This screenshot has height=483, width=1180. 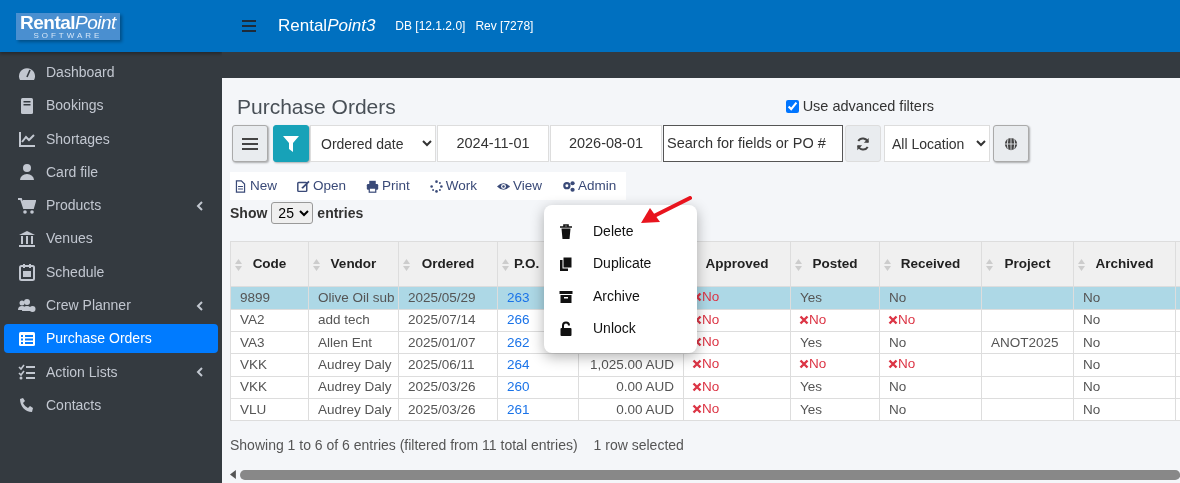 I want to click on spinner-icon, so click(x=436, y=186).